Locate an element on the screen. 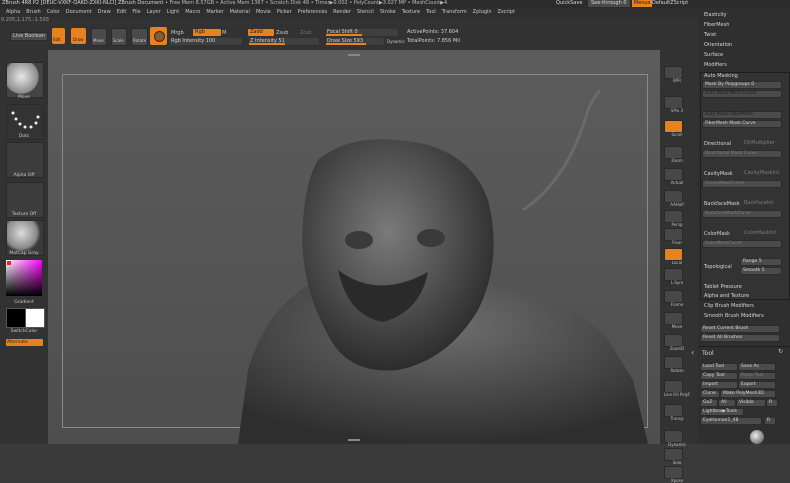 The width and height of the screenshot is (790, 483). dir-multiplier-slider: DirMultiplier is located at coordinates (759, 143).